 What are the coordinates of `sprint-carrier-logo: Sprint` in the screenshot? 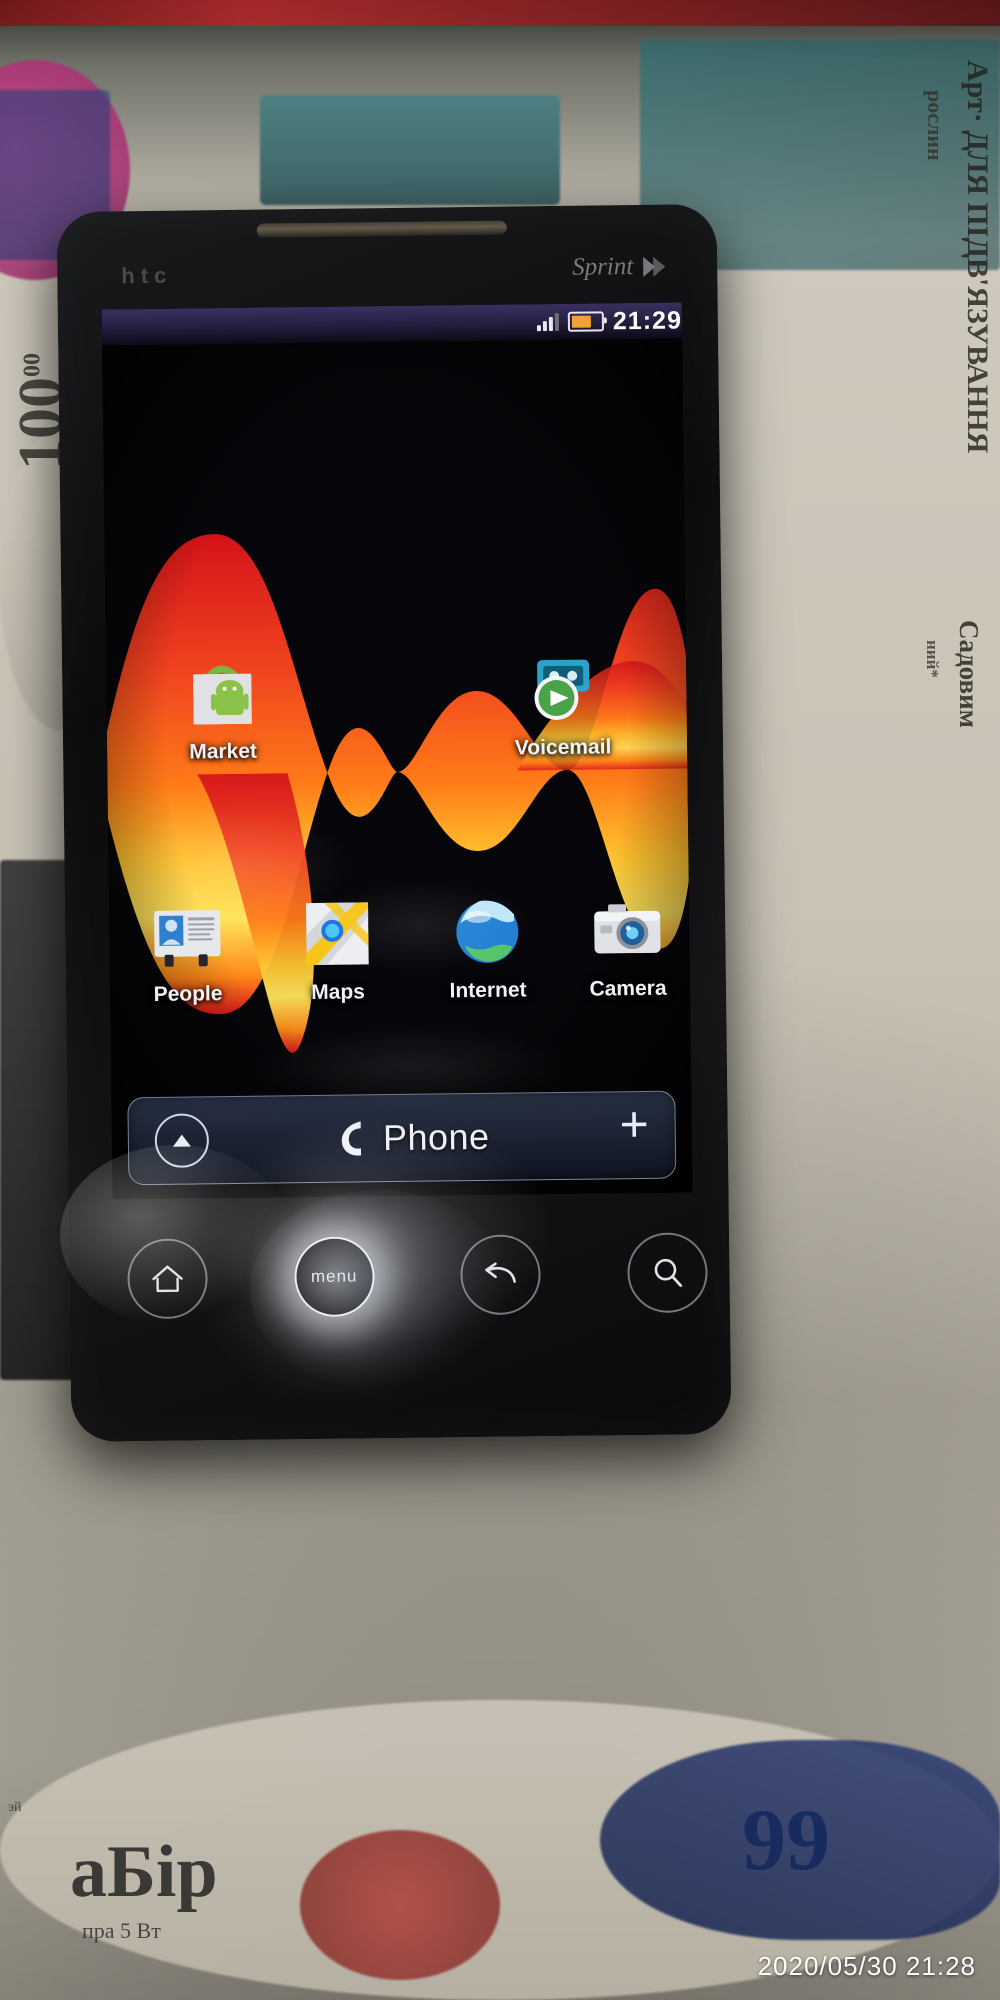 It's located at (619, 267).